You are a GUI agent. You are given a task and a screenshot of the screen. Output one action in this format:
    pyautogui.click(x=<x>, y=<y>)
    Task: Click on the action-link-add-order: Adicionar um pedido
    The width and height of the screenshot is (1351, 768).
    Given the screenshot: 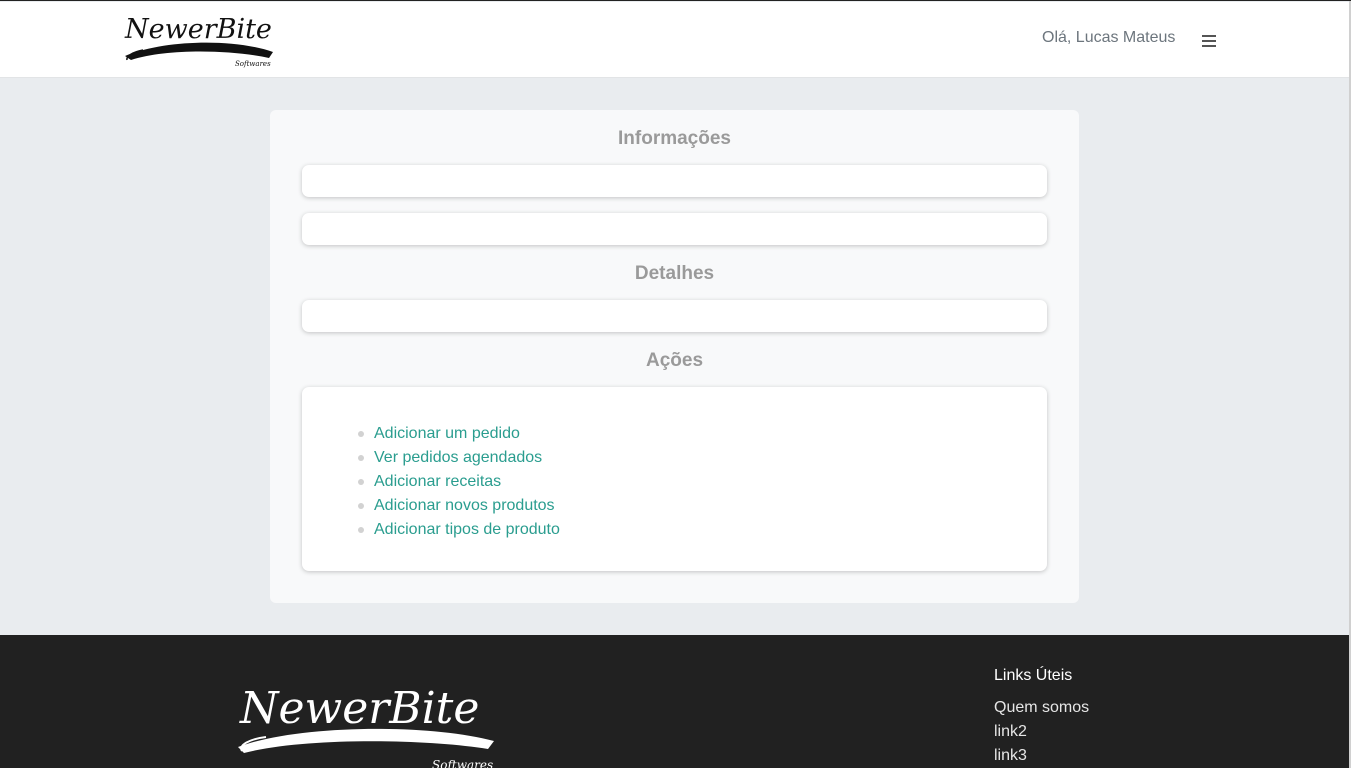 What is the action you would take?
    pyautogui.click(x=447, y=433)
    